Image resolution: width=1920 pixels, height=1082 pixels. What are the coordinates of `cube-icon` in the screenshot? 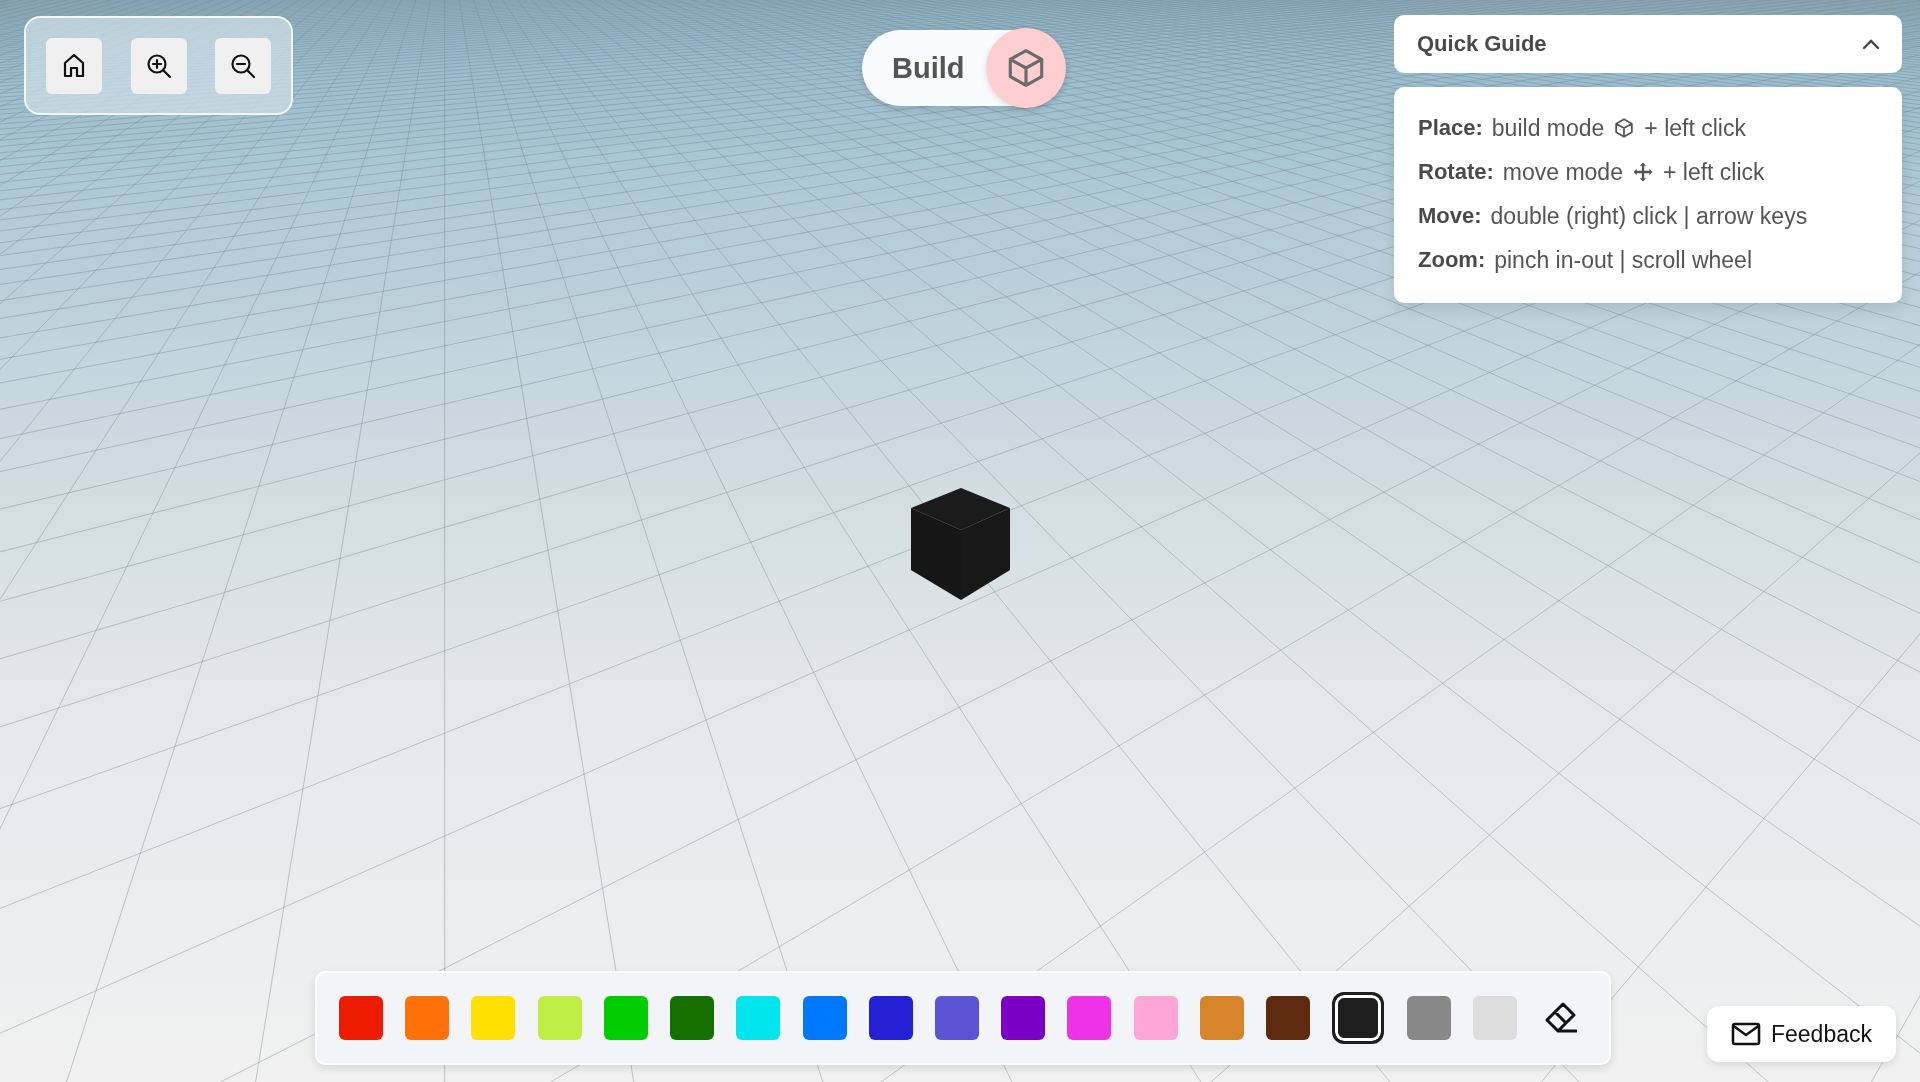 It's located at (1624, 128).